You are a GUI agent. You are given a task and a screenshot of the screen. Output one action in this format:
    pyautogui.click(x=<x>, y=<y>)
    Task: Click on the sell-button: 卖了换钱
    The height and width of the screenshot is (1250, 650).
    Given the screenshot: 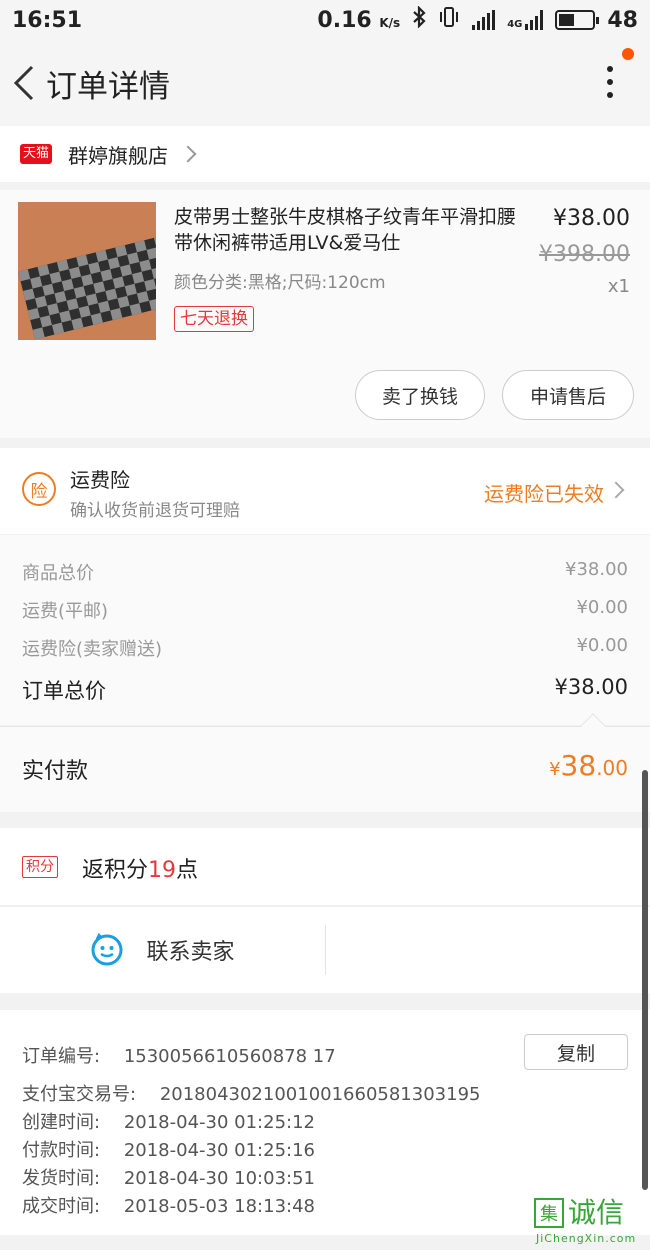 What is the action you would take?
    pyautogui.click(x=420, y=395)
    